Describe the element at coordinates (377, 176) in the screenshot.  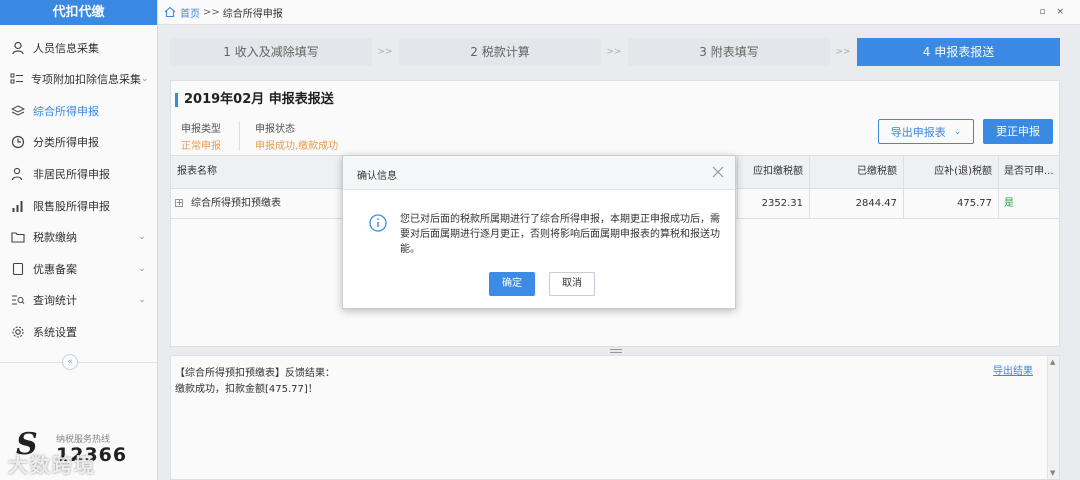
I see `dialog-title: 确认信息` at that location.